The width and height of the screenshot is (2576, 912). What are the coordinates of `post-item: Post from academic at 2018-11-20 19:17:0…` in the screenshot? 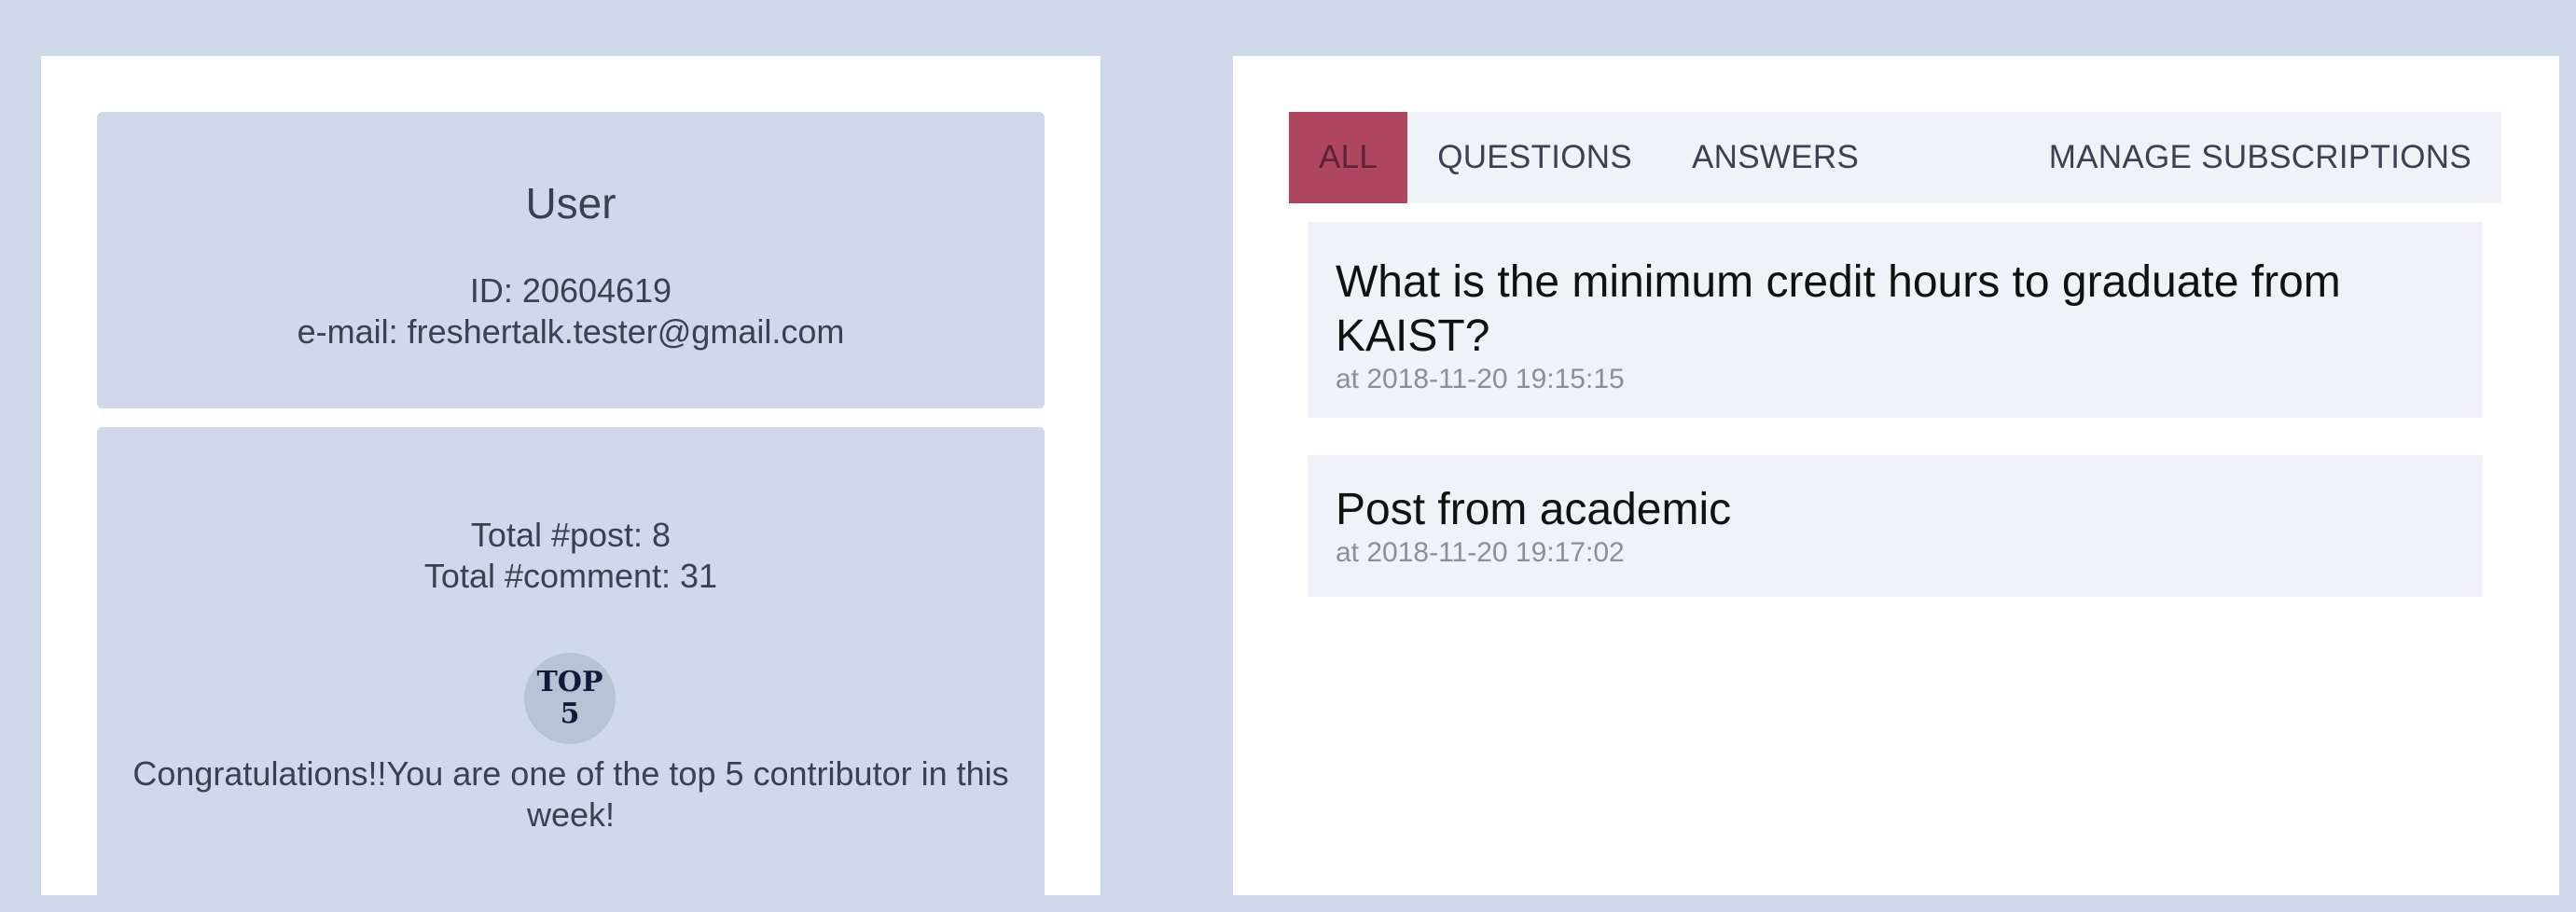 It's located at (1895, 526).